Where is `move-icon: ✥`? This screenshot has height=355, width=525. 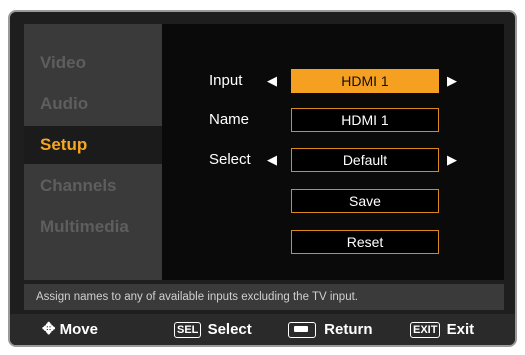 move-icon: ✥ is located at coordinates (49, 329).